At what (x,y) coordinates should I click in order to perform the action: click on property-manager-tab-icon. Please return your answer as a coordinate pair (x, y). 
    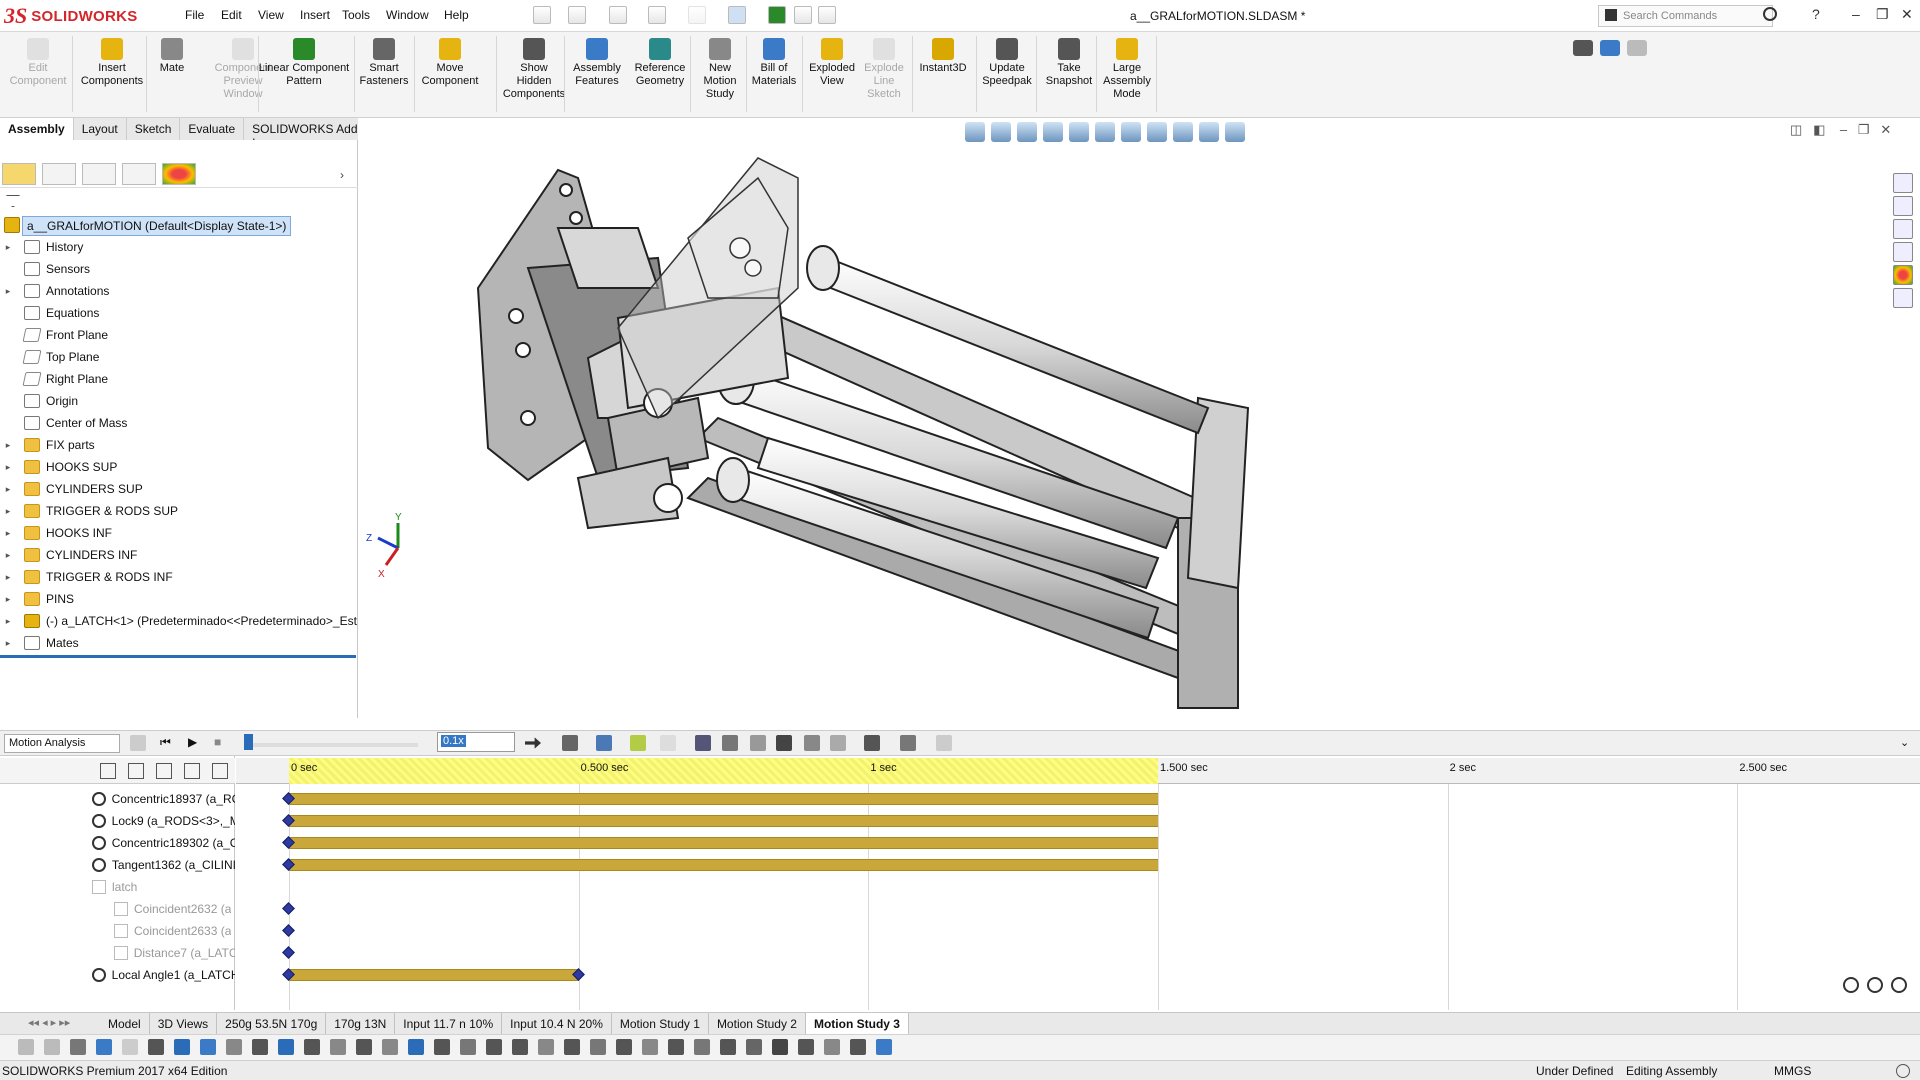
    Looking at the image, I should click on (59, 174).